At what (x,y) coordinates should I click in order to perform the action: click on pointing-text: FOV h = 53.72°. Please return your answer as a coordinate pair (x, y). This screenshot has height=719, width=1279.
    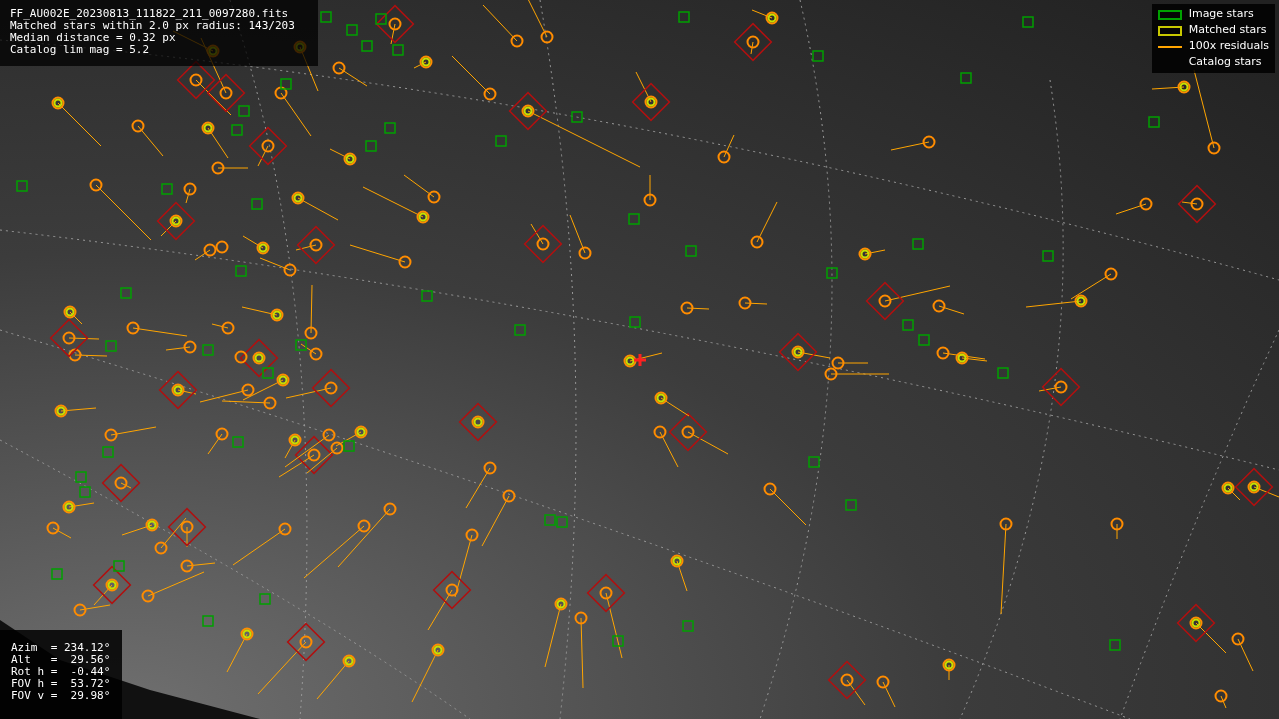
    Looking at the image, I should click on (61, 684).